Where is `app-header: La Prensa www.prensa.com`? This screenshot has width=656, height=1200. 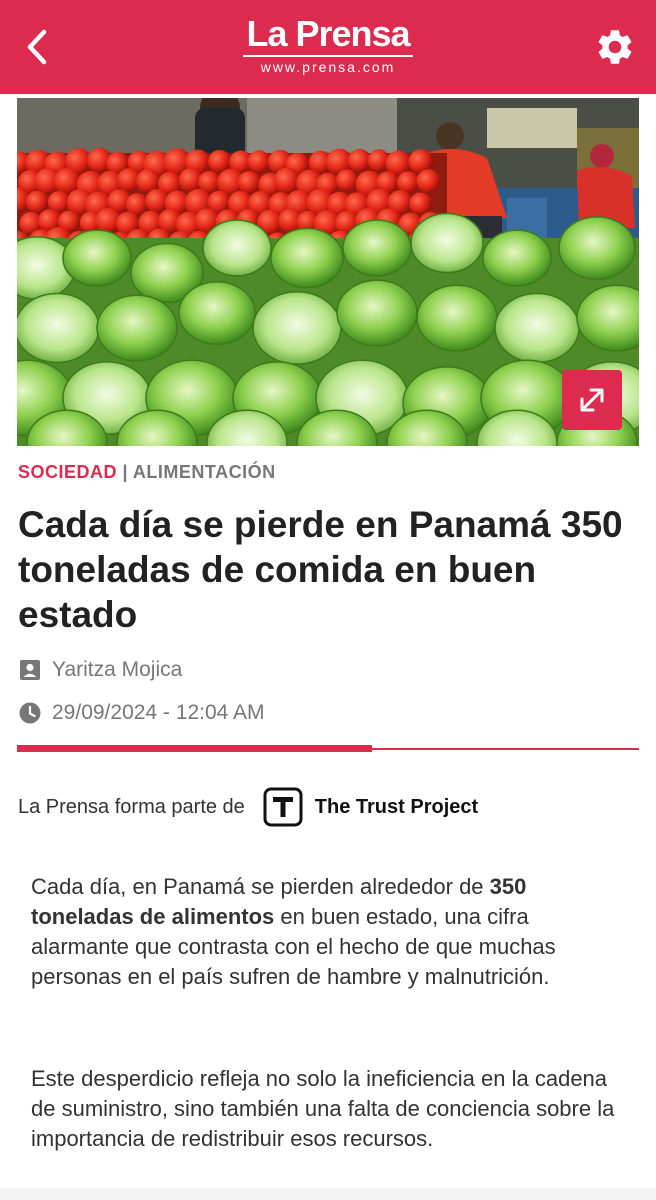 app-header: La Prensa www.prensa.com is located at coordinates (328, 47).